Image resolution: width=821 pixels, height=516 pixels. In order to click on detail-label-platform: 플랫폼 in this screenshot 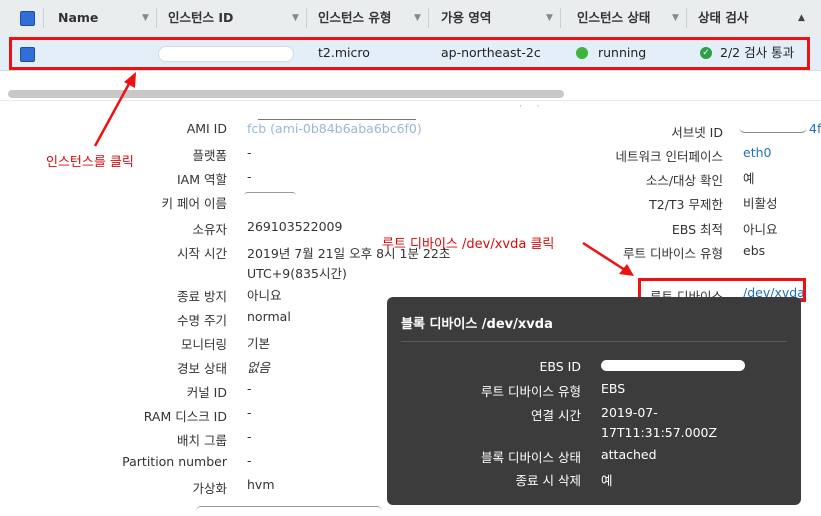, I will do `click(209, 155)`.